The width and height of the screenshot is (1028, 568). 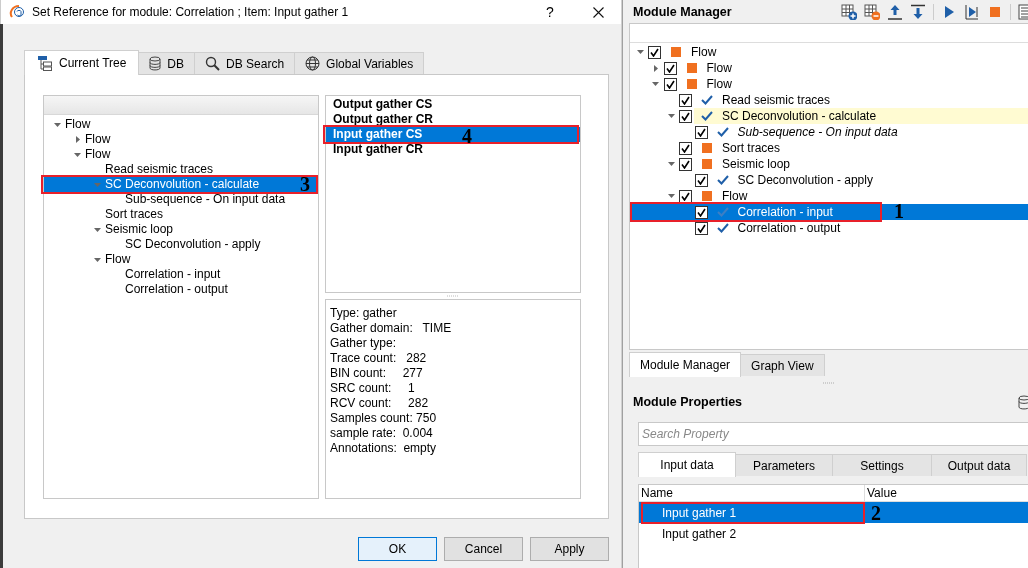 What do you see at coordinates (687, 402) in the screenshot?
I see `panel-title: Module Properties` at bounding box center [687, 402].